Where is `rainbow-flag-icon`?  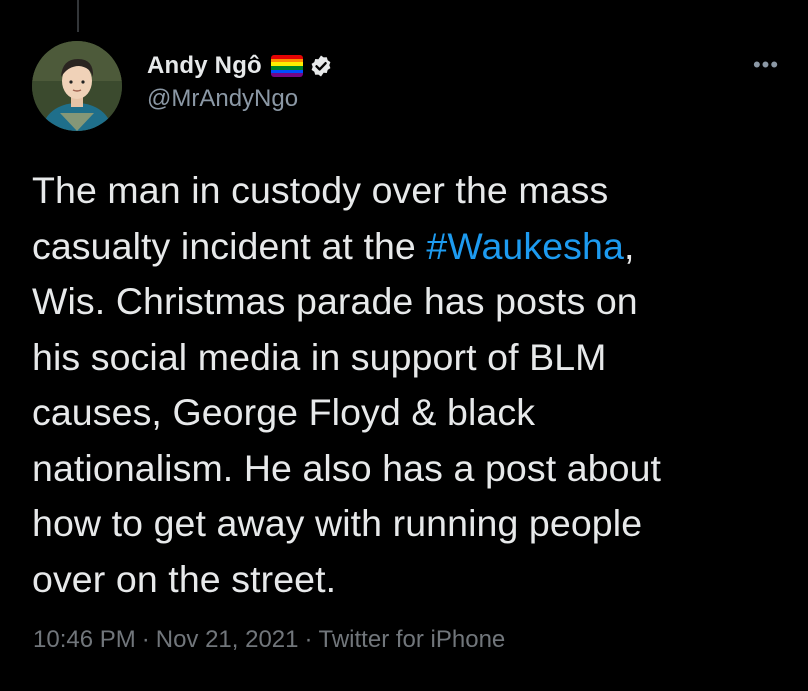 rainbow-flag-icon is located at coordinates (286, 66).